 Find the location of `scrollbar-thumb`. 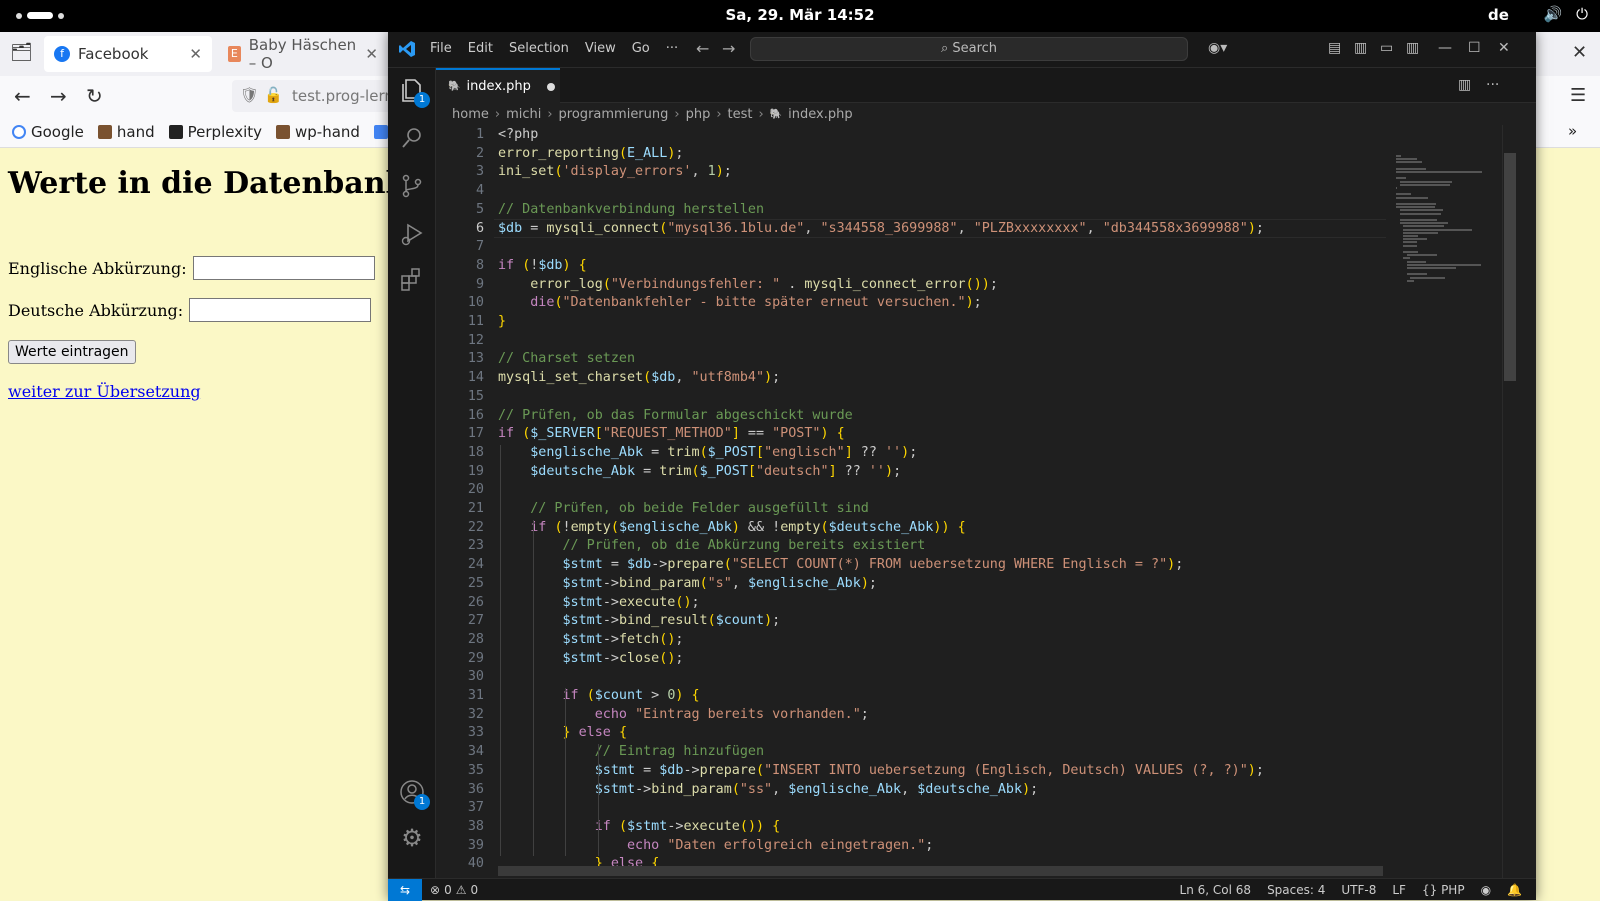

scrollbar-thumb is located at coordinates (1510, 267).